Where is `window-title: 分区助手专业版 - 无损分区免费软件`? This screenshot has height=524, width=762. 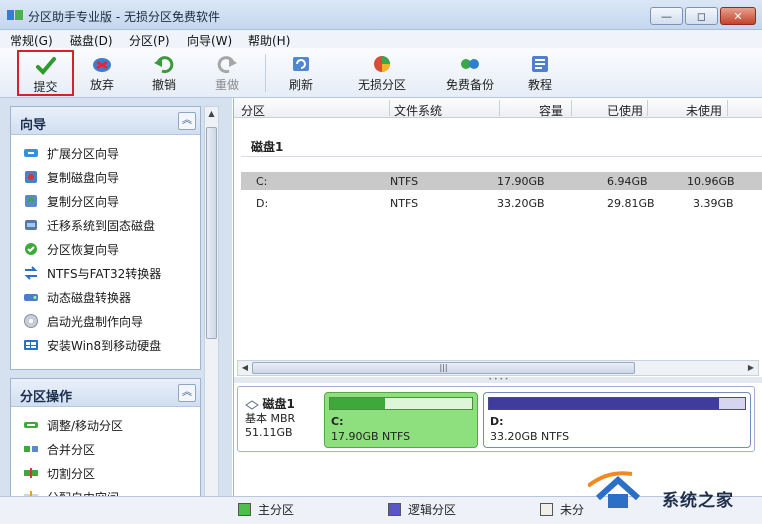
window-title: 分区助手专业版 - 无损分区免费软件 is located at coordinates (124, 17).